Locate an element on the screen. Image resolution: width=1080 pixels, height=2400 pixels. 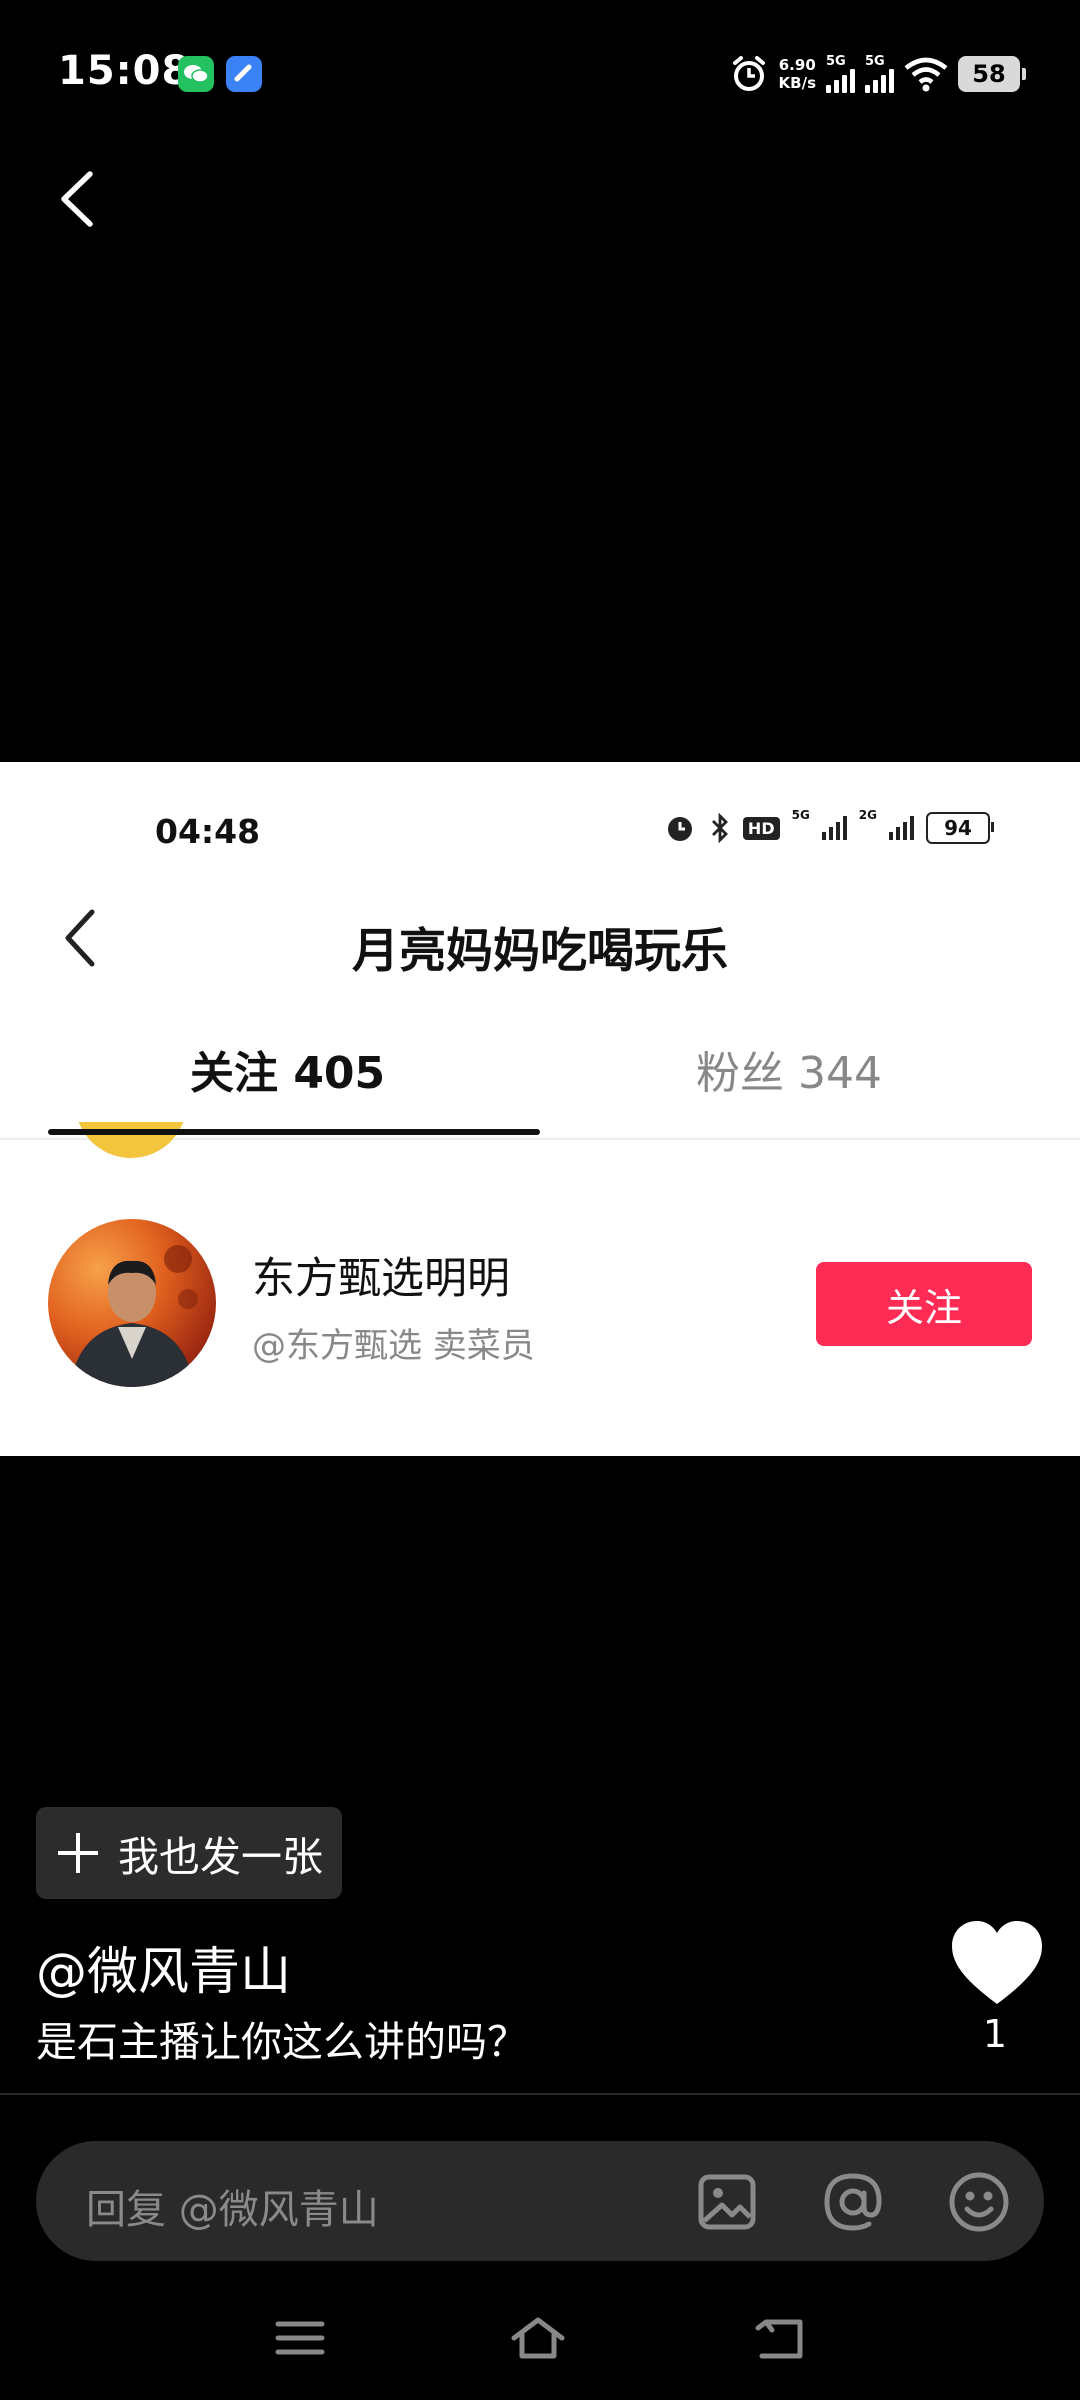
network-speed: 6.90 KB/s is located at coordinates (797, 74).